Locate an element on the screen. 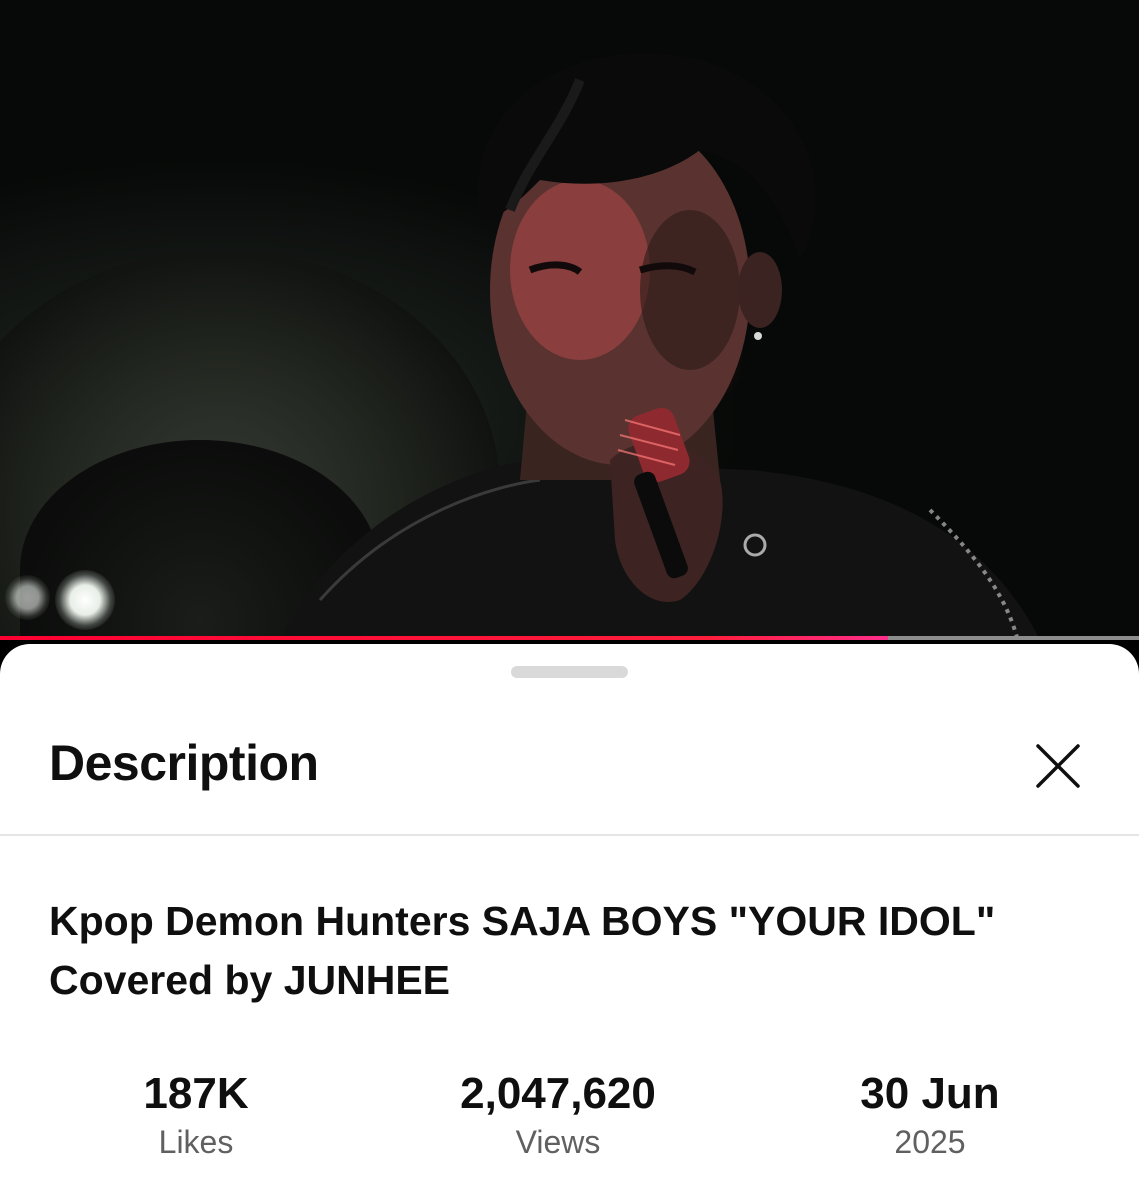 This screenshot has width=1139, height=1200. views-count: 2,047,620 is located at coordinates (558, 1093).